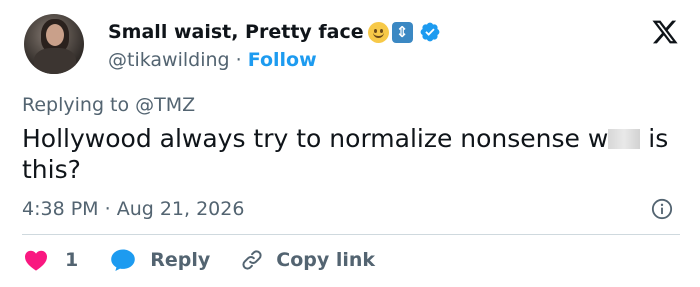 The image size is (700, 287). I want to click on author-display-name: Small waist, Pretty face, so click(236, 32).